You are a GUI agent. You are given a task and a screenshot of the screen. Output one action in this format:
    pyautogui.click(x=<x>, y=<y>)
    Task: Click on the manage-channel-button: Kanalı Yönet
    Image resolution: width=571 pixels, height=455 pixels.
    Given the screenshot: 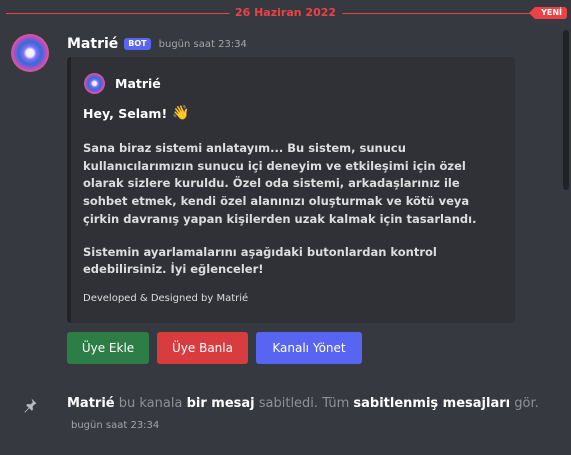 What is the action you would take?
    pyautogui.click(x=309, y=348)
    